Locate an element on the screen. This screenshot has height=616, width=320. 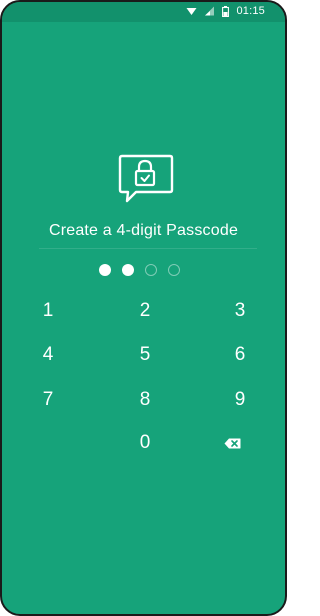
key-7: 7 is located at coordinates (48, 400).